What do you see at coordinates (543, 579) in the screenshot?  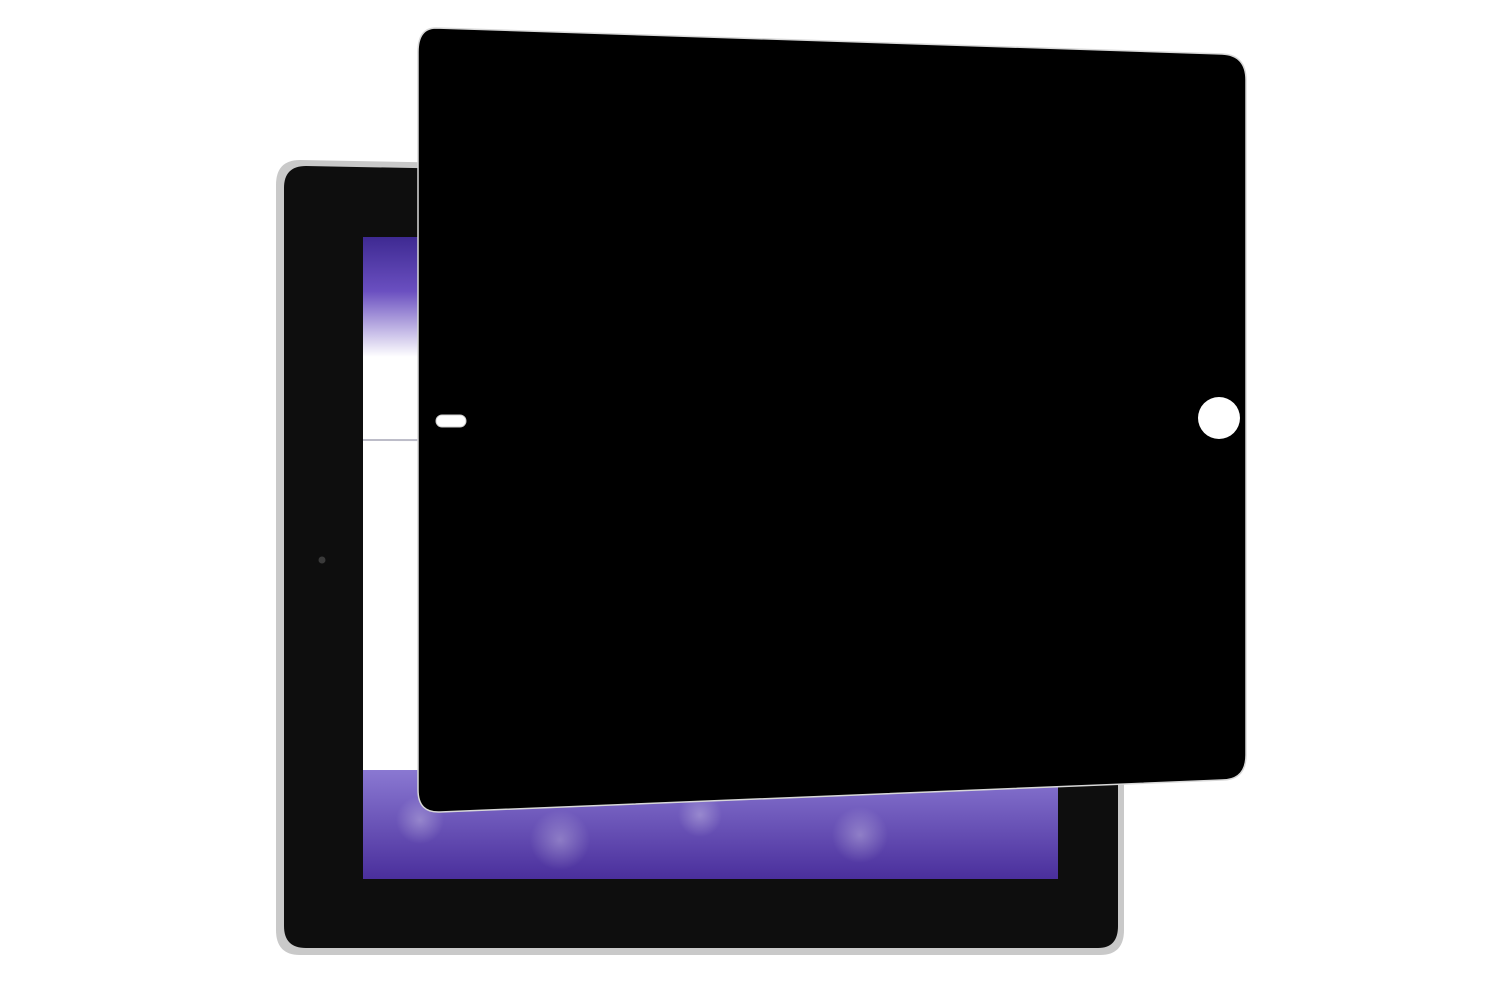 I see `password-label: Password:` at bounding box center [543, 579].